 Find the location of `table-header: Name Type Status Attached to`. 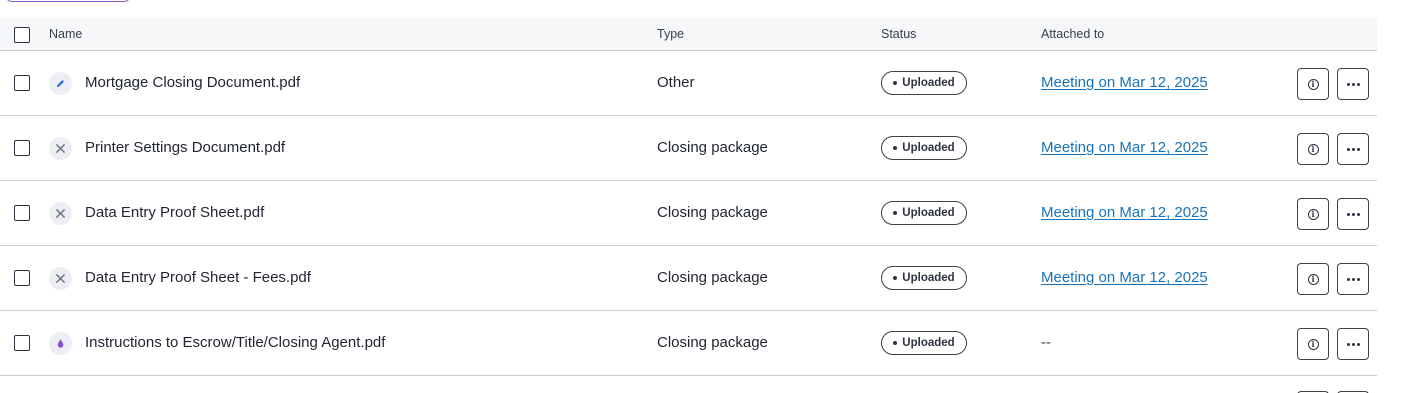

table-header: Name Type Status Attached to is located at coordinates (688, 34).